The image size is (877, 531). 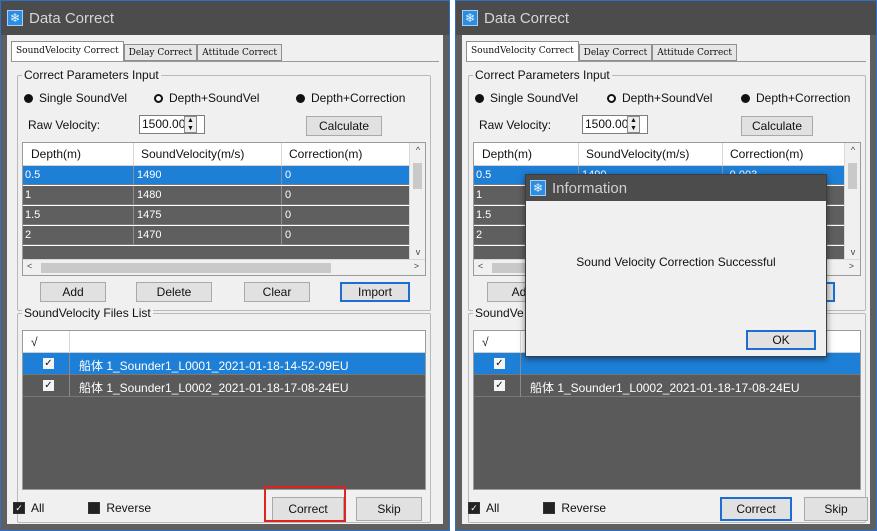 What do you see at coordinates (493, 508) in the screenshot?
I see `all-label: All` at bounding box center [493, 508].